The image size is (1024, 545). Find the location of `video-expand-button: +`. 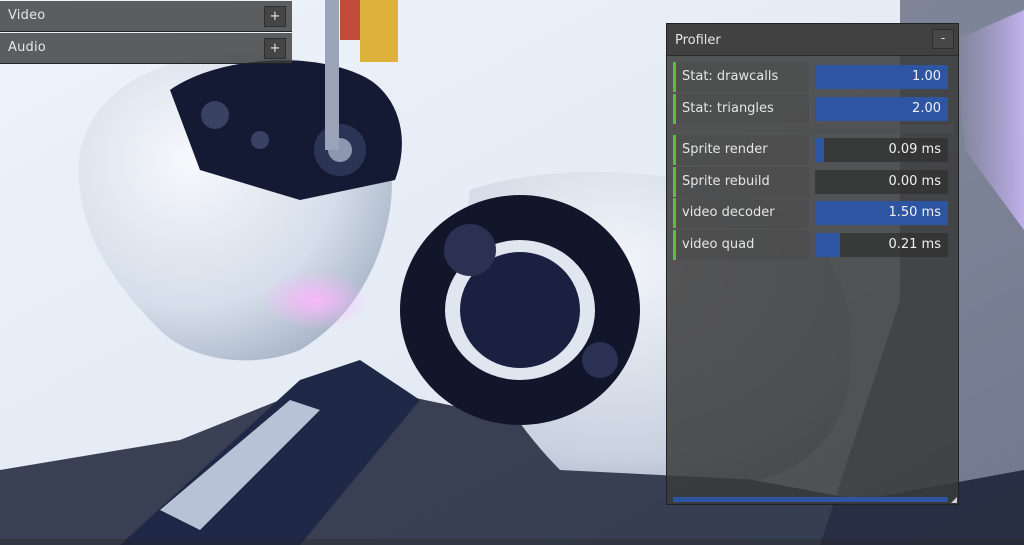

video-expand-button: + is located at coordinates (275, 16).